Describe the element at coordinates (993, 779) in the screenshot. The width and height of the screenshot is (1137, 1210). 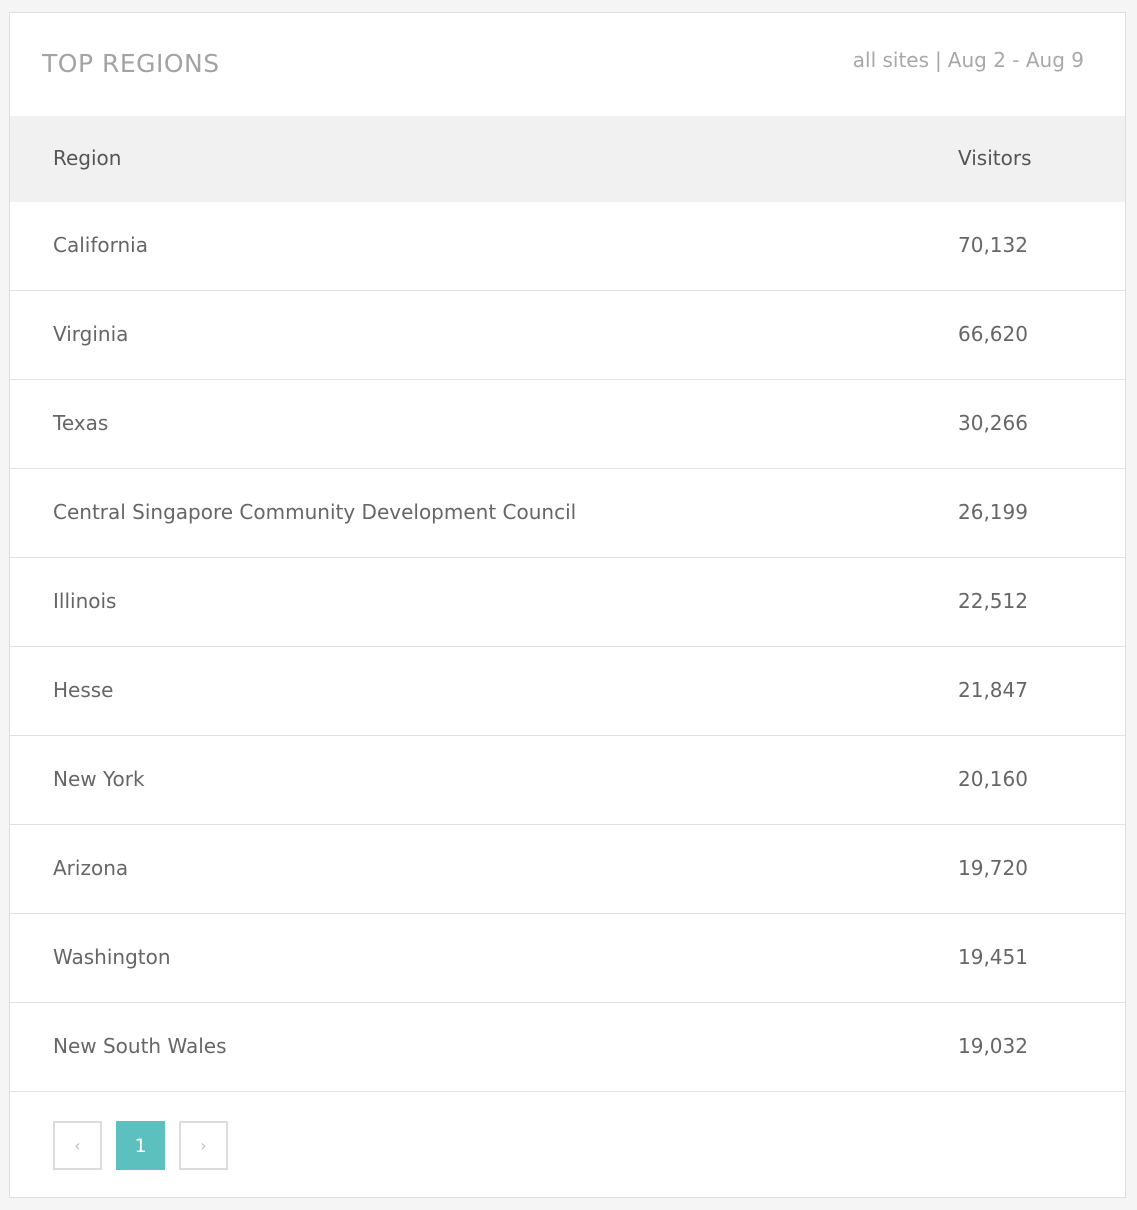
I see `visitors-cell: 20,160` at that location.